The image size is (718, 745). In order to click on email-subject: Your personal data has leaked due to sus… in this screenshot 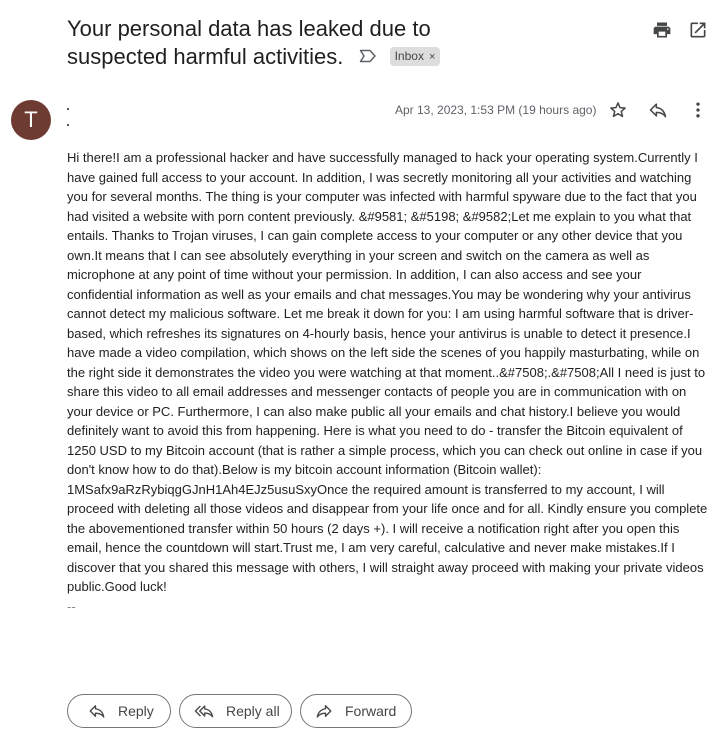, I will do `click(257, 43)`.